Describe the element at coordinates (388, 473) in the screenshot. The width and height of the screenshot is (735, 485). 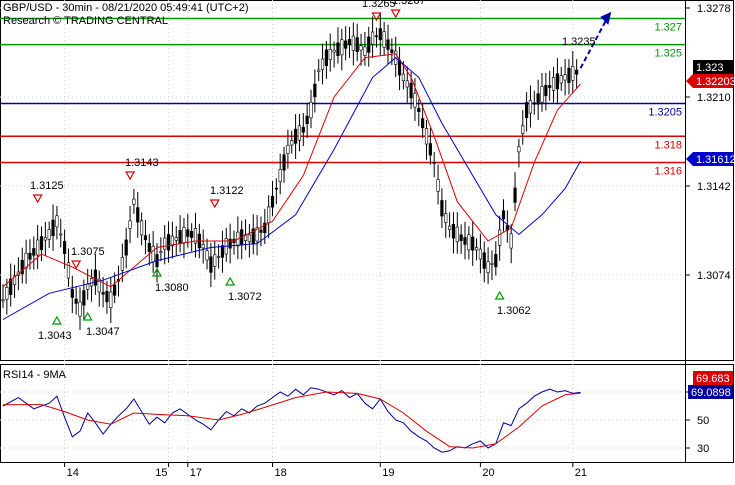
I see `time-tick-label: 19` at that location.